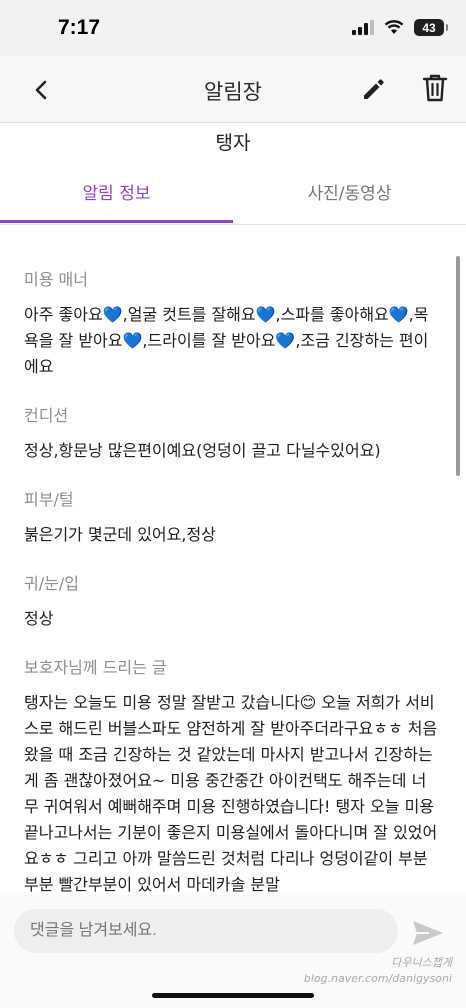  I want to click on section-text: 정상,항문낭 많은편이예요(엉덩이 끌고 다닐수있어요), so click(202, 450).